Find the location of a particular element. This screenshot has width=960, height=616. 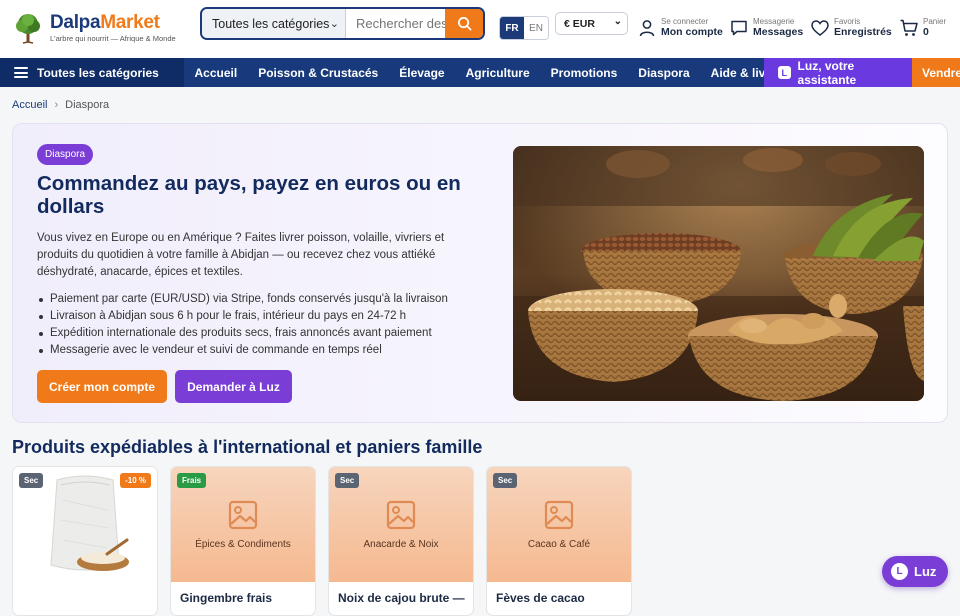

chevron-right-icon: › is located at coordinates (56, 105).